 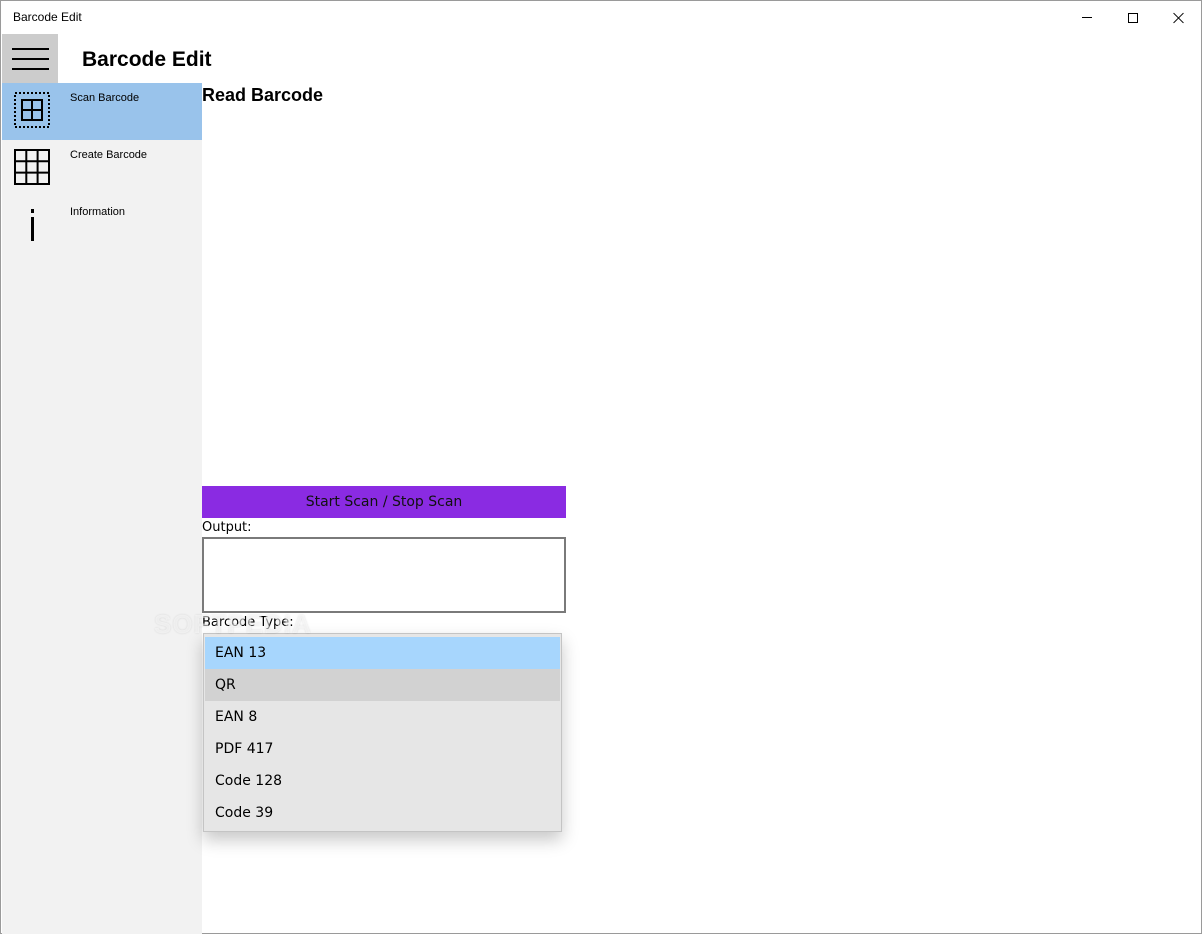 What do you see at coordinates (382, 685) in the screenshot?
I see `dropdown-option: QR` at bounding box center [382, 685].